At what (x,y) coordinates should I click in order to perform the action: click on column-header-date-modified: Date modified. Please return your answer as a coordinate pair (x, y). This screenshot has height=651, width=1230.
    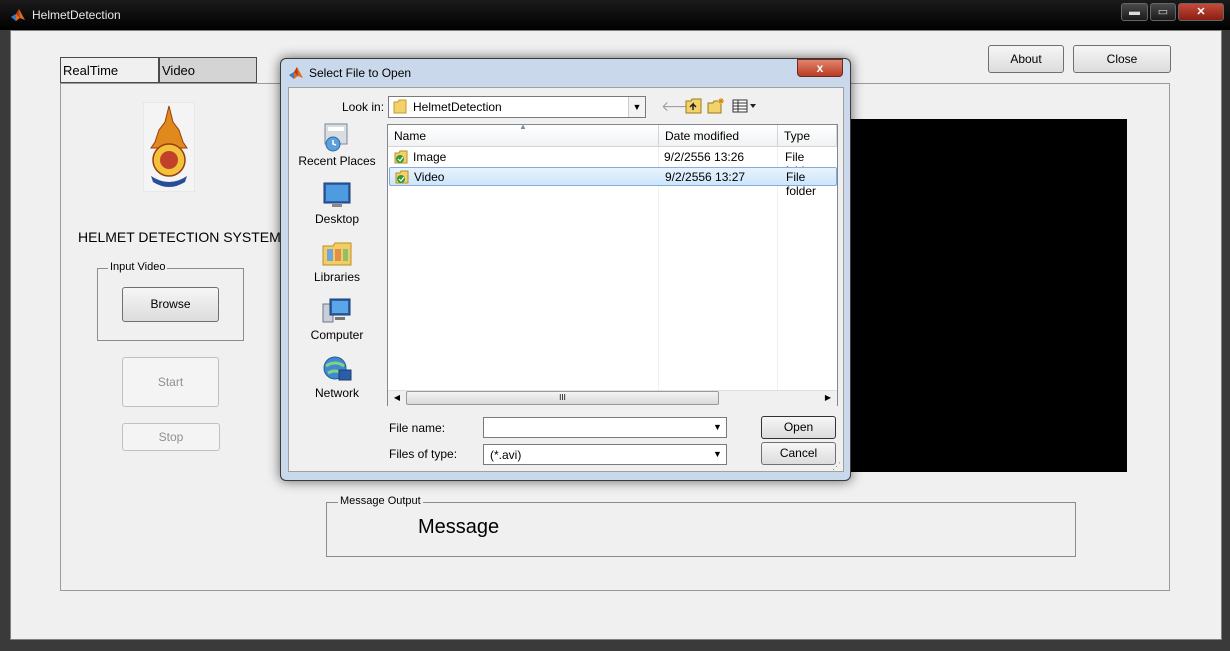
    Looking at the image, I should click on (718, 136).